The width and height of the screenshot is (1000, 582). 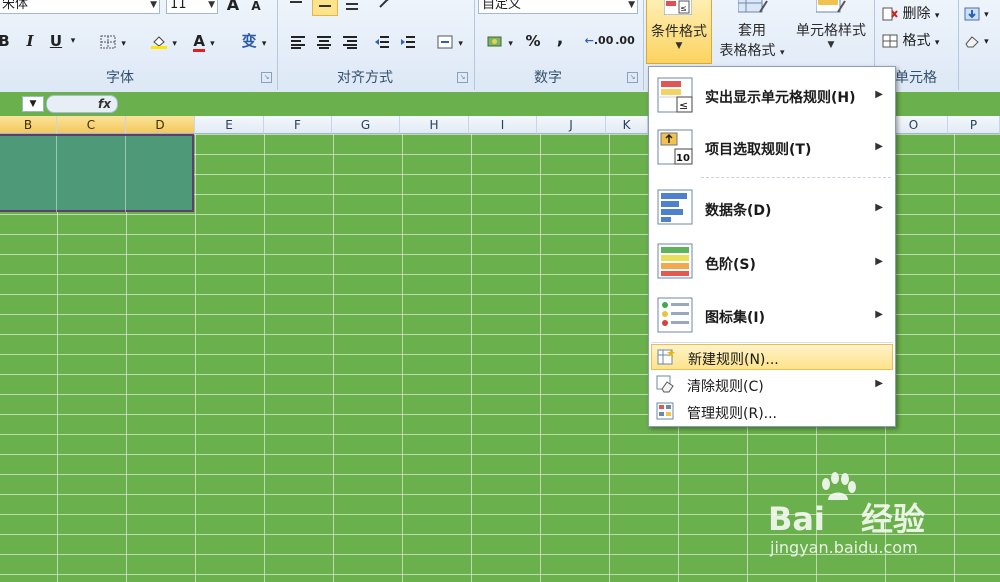 What do you see at coordinates (445, 41) in the screenshot?
I see `merge-cells-icon` at bounding box center [445, 41].